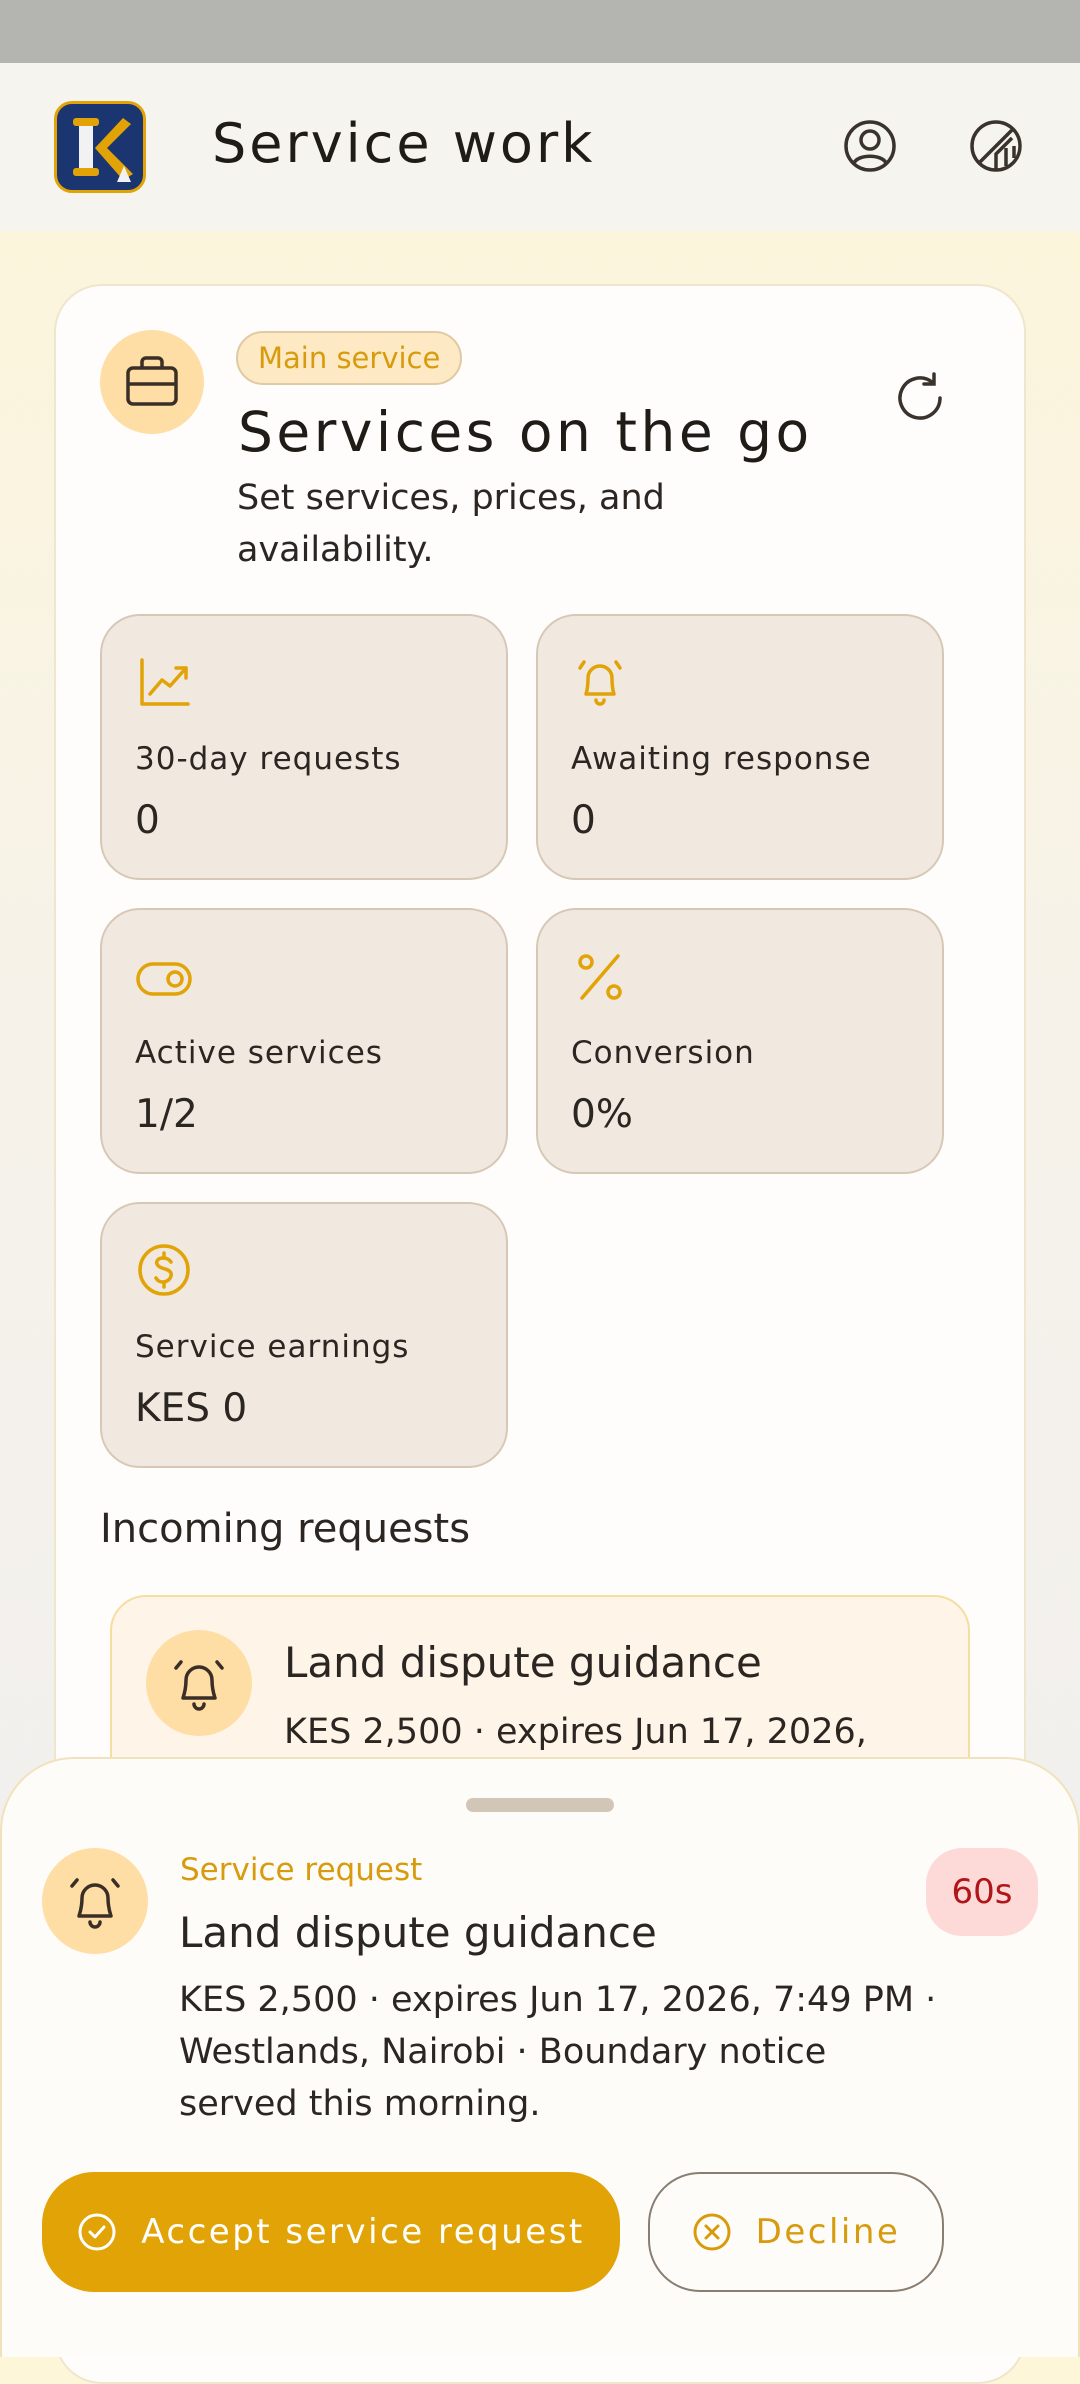 The width and height of the screenshot is (1080, 2384). What do you see at coordinates (663, 1053) in the screenshot?
I see `stat-label: Conversion` at bounding box center [663, 1053].